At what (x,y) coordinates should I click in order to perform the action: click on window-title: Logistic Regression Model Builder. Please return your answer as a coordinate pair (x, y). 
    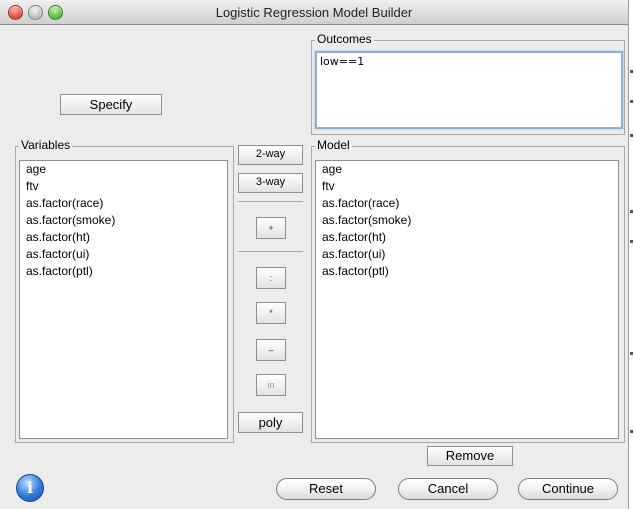
    Looking at the image, I should click on (314, 12).